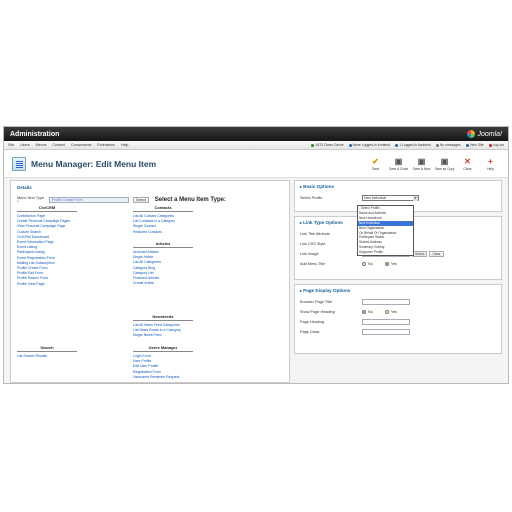 This screenshot has height=512, width=512. Describe the element at coordinates (390, 264) in the screenshot. I see `add-menu-title-yes: Yes` at that location.